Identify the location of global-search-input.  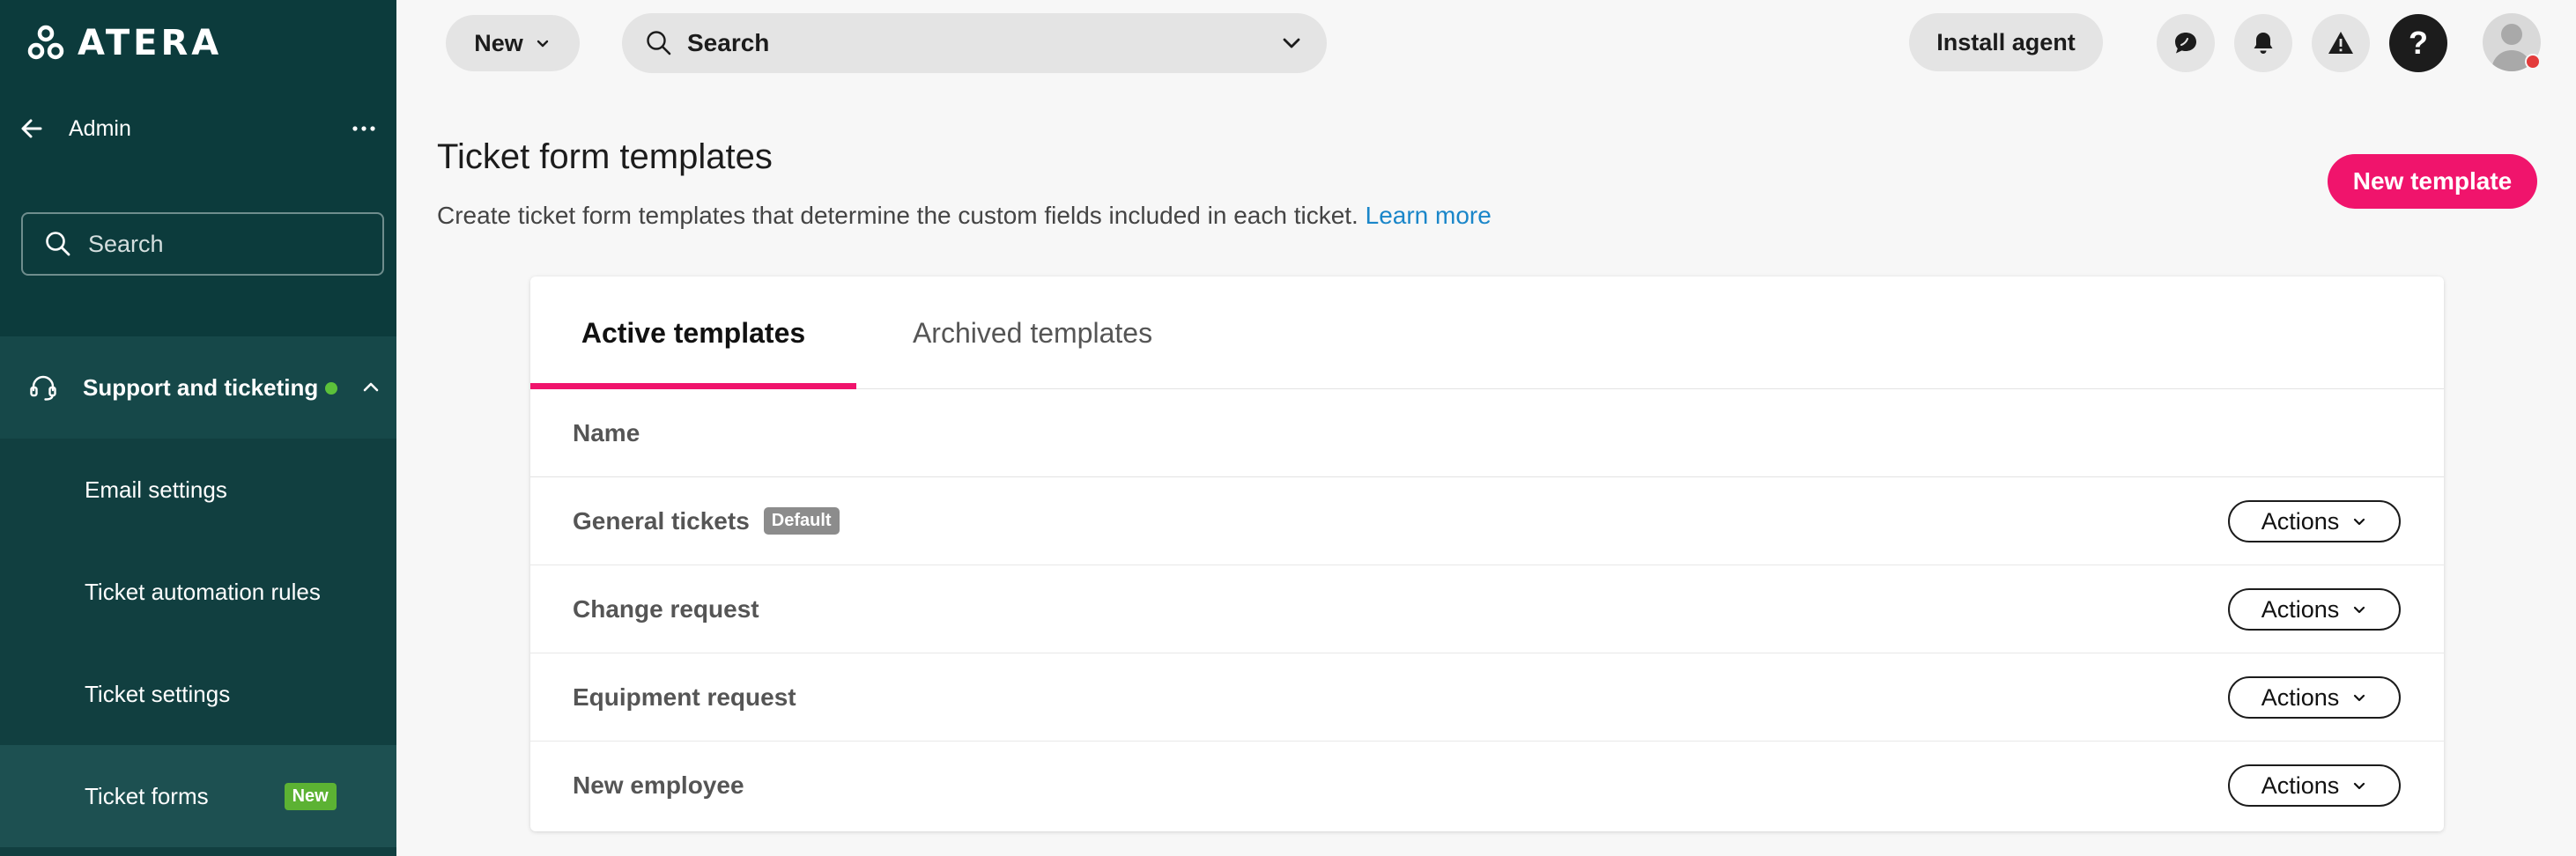
(983, 43).